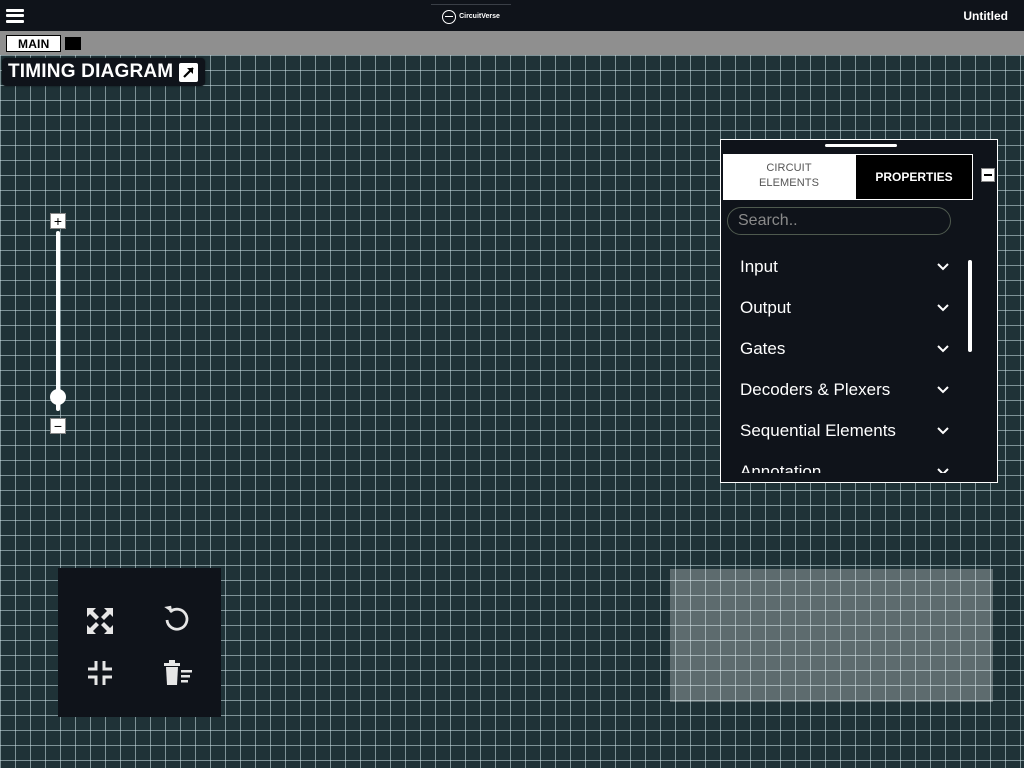 Image resolution: width=1024 pixels, height=768 pixels. Describe the element at coordinates (841, 266) in the screenshot. I see `category-input: Input` at that location.